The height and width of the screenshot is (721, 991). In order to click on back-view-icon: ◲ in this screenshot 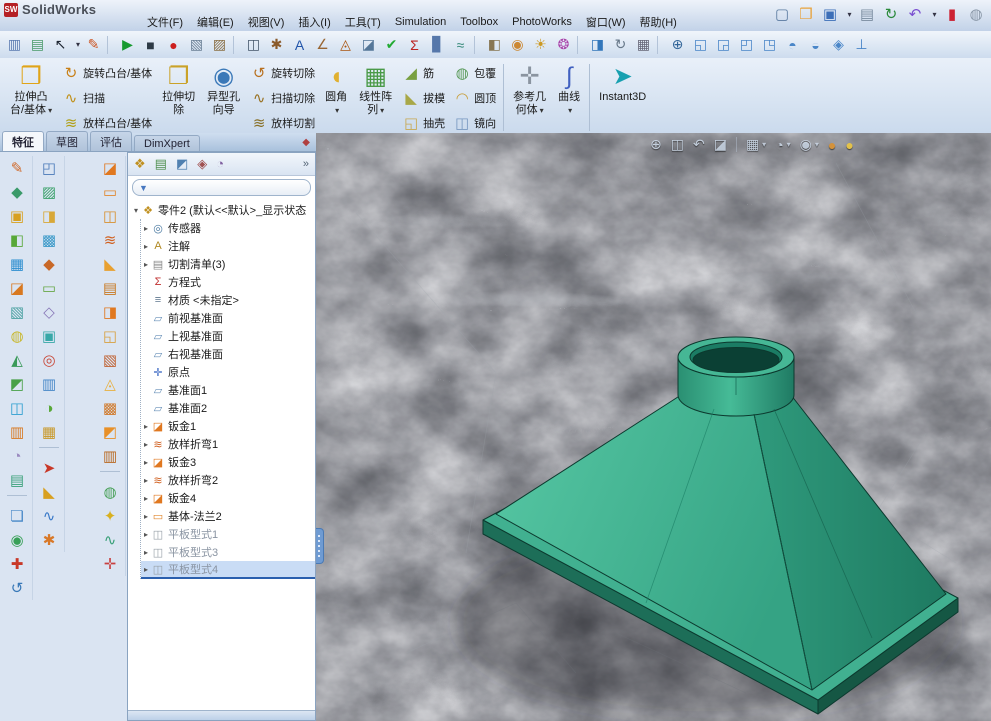, I will do `click(723, 44)`.